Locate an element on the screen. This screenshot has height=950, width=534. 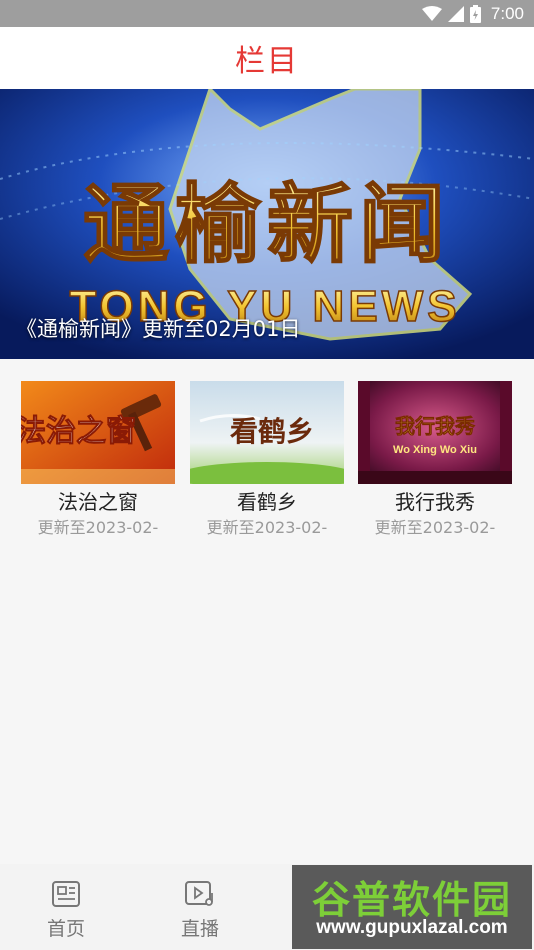
live-video-icon is located at coordinates (199, 893).